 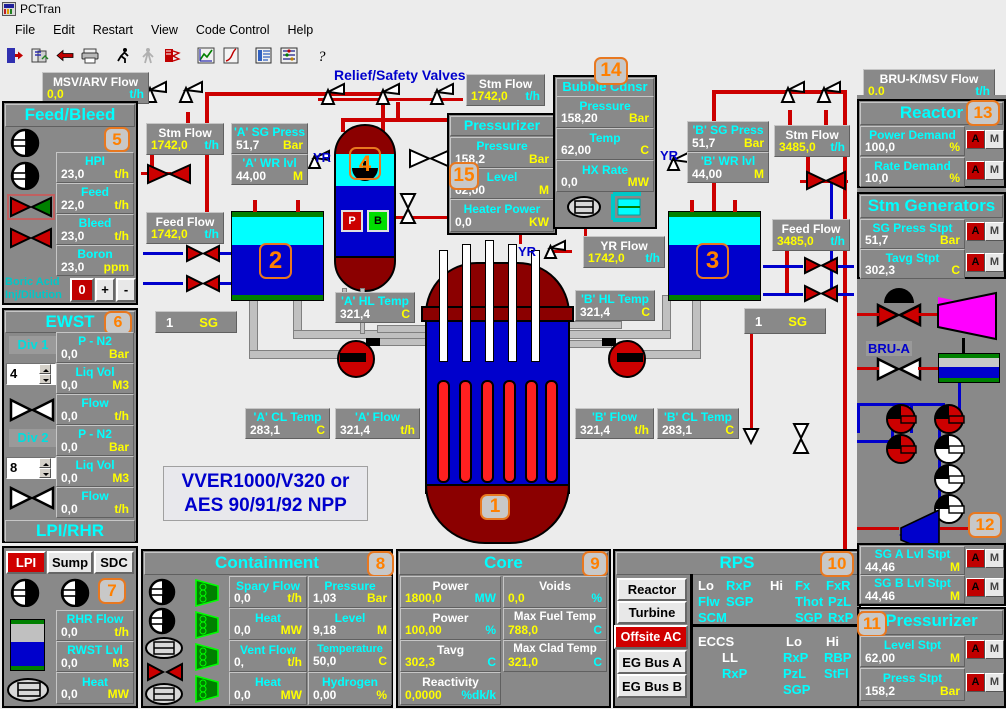 What do you see at coordinates (796, 689) in the screenshot?
I see `rps-eccs-lo-sgp: SGP` at bounding box center [796, 689].